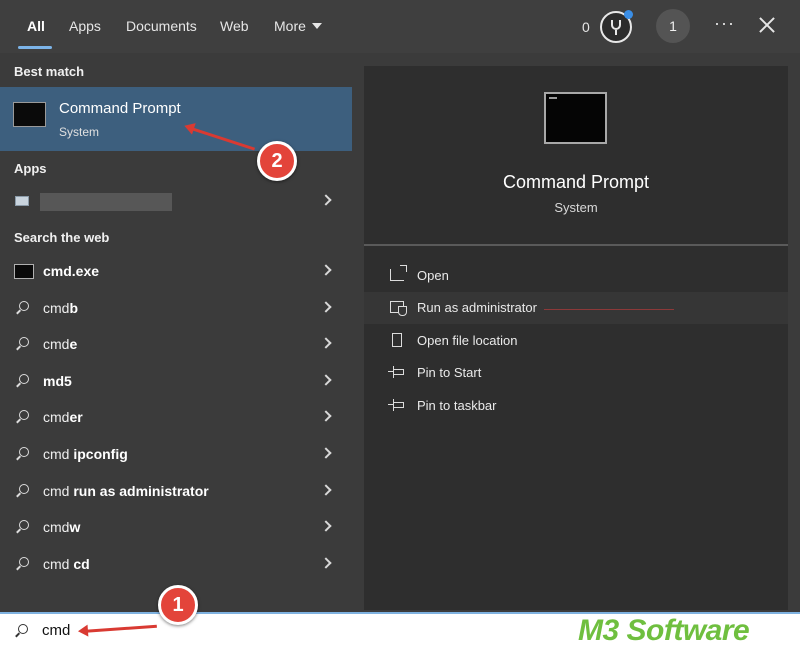  Describe the element at coordinates (176, 528) in the screenshot. I see `web-result-item: cmdw` at that location.